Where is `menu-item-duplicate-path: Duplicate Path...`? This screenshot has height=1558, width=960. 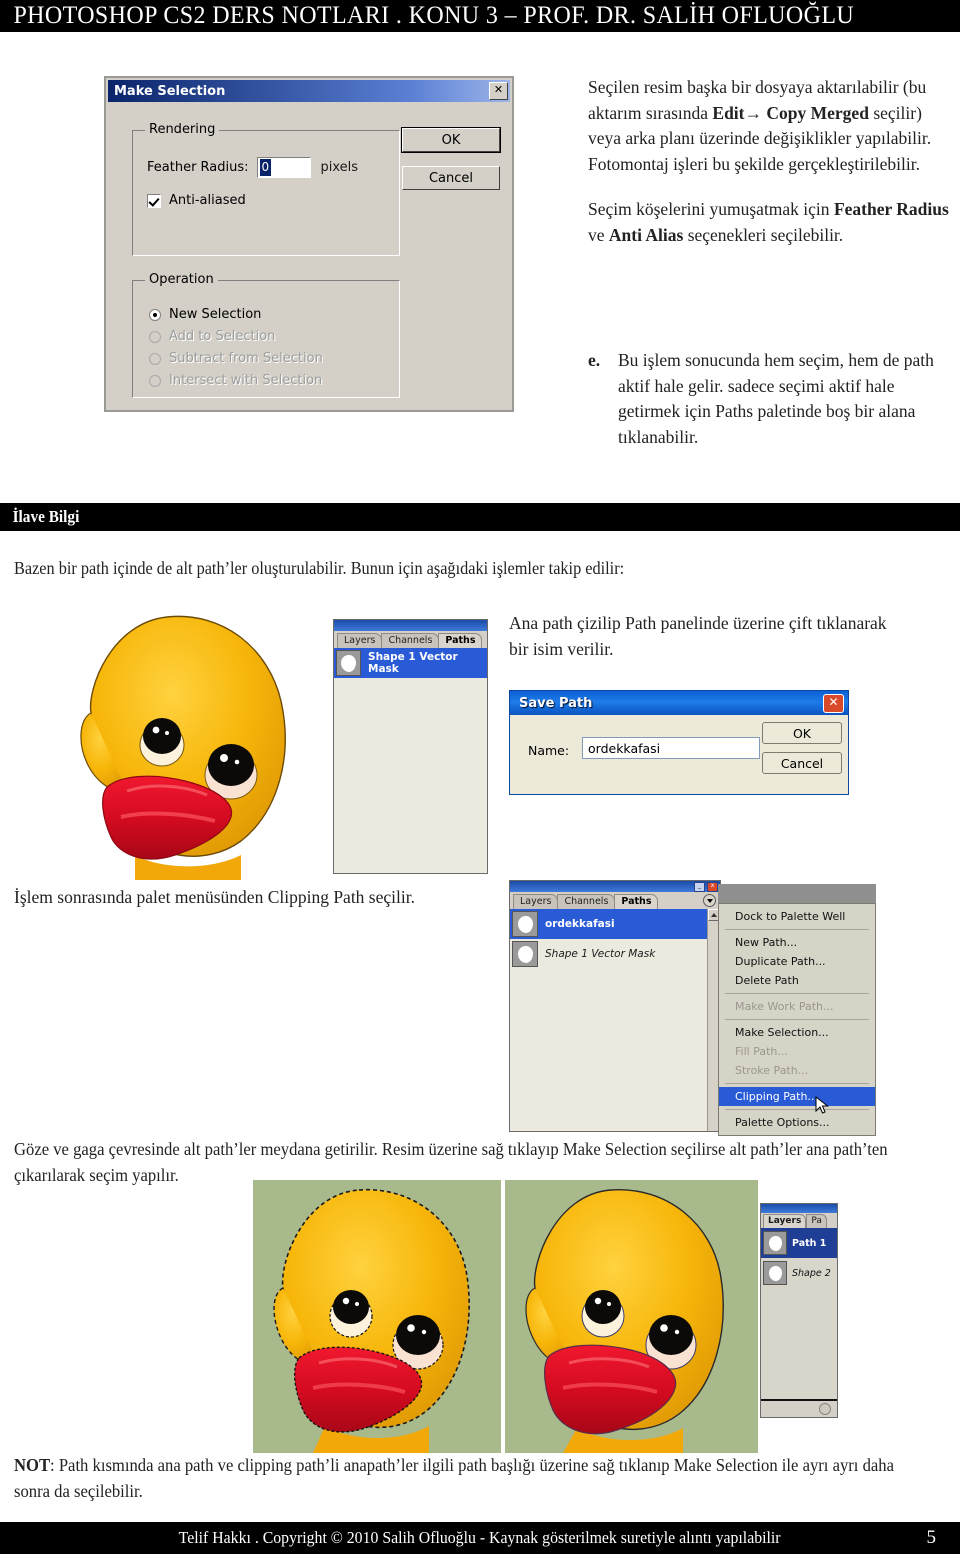 menu-item-duplicate-path: Duplicate Path... is located at coordinates (797, 961).